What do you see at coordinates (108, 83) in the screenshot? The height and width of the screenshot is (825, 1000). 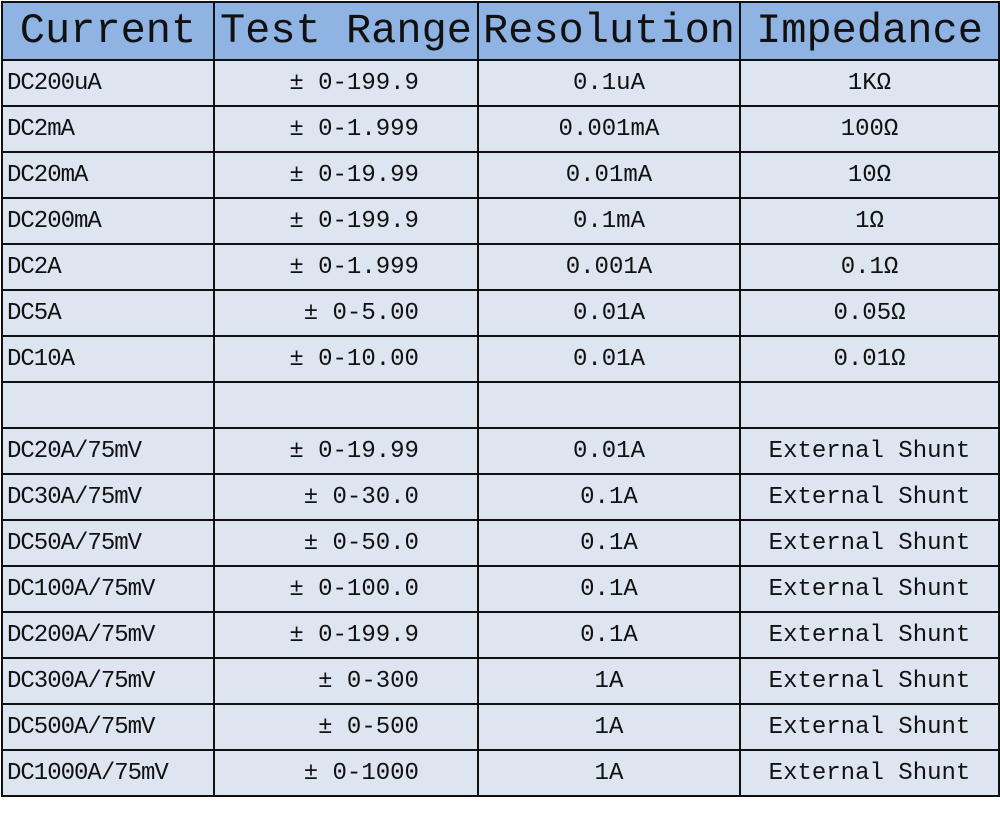 I see `cell-current: DC200uA` at bounding box center [108, 83].